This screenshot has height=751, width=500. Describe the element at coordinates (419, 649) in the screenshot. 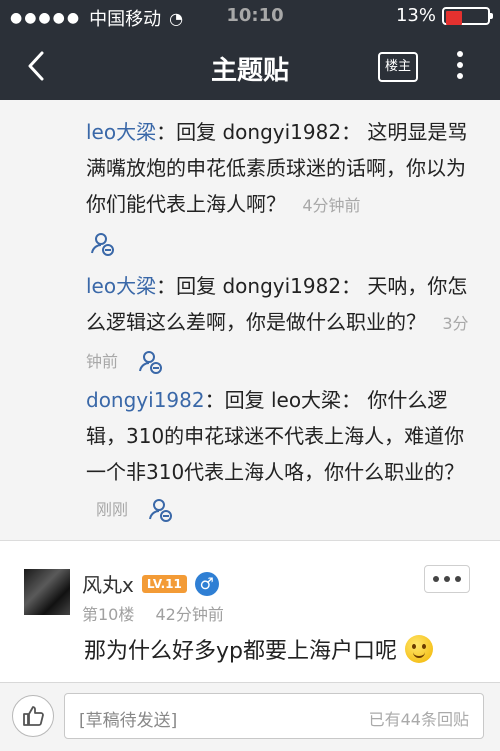

I see `smile-emoji-icon` at that location.